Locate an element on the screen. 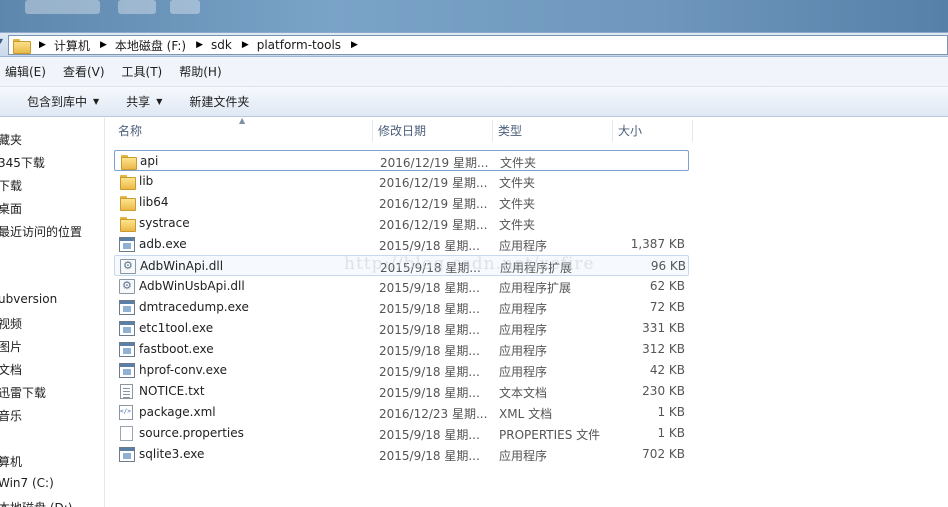 This screenshot has height=507, width=948. file-name: dmtracedump.exe is located at coordinates (194, 307).